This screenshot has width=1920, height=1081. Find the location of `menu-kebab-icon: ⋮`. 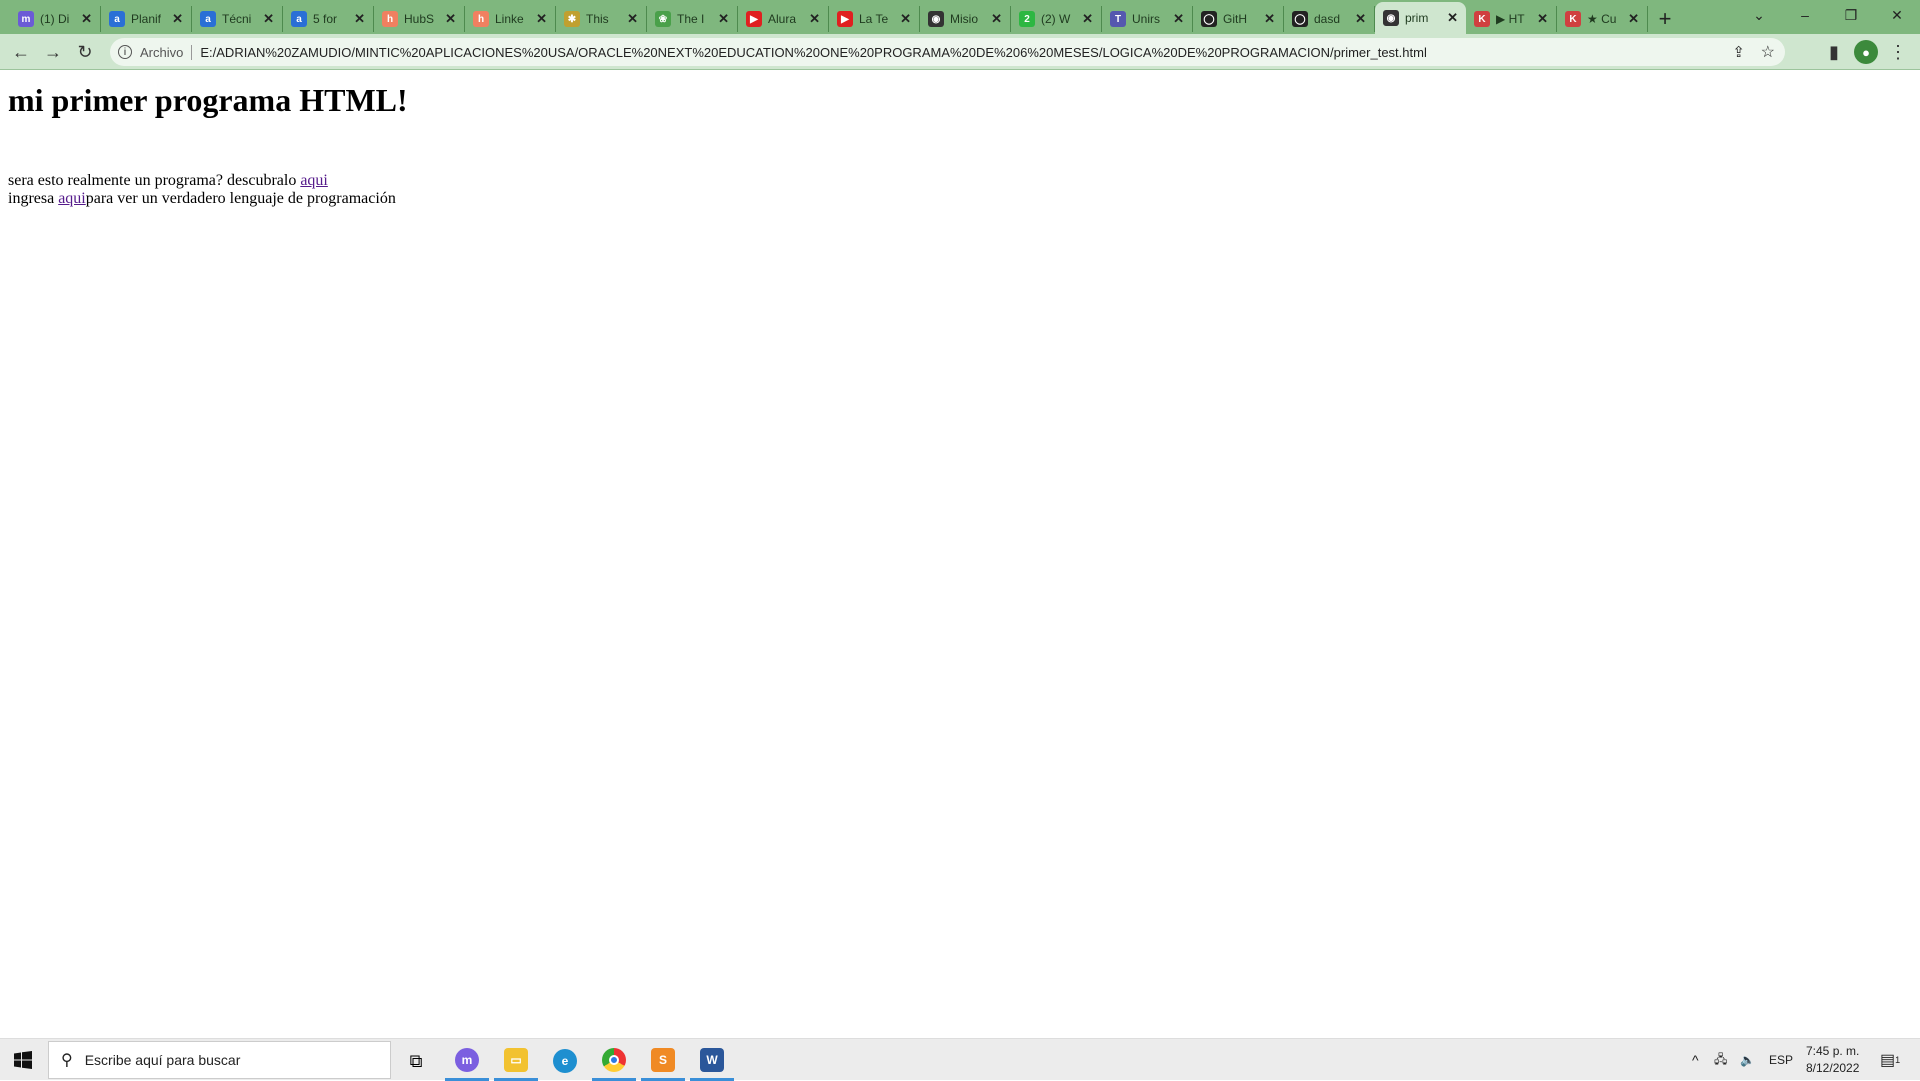

menu-kebab-icon: ⋮ is located at coordinates (1898, 52).